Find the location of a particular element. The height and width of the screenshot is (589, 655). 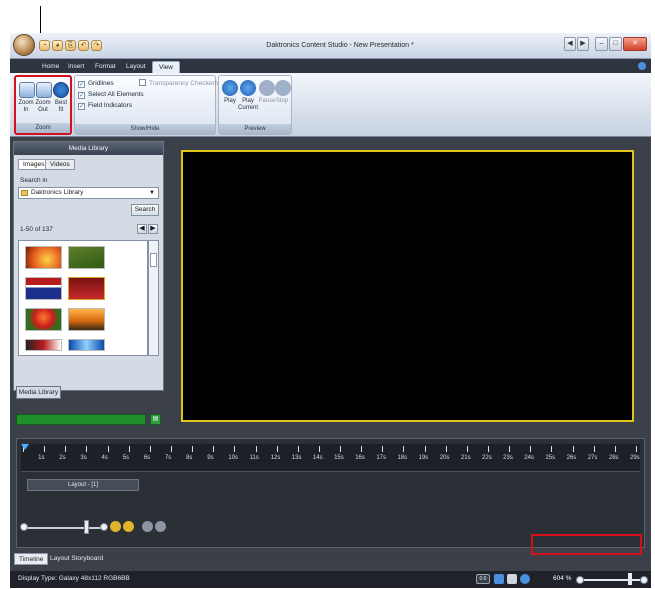

slider-min-knob is located at coordinates (24, 527).